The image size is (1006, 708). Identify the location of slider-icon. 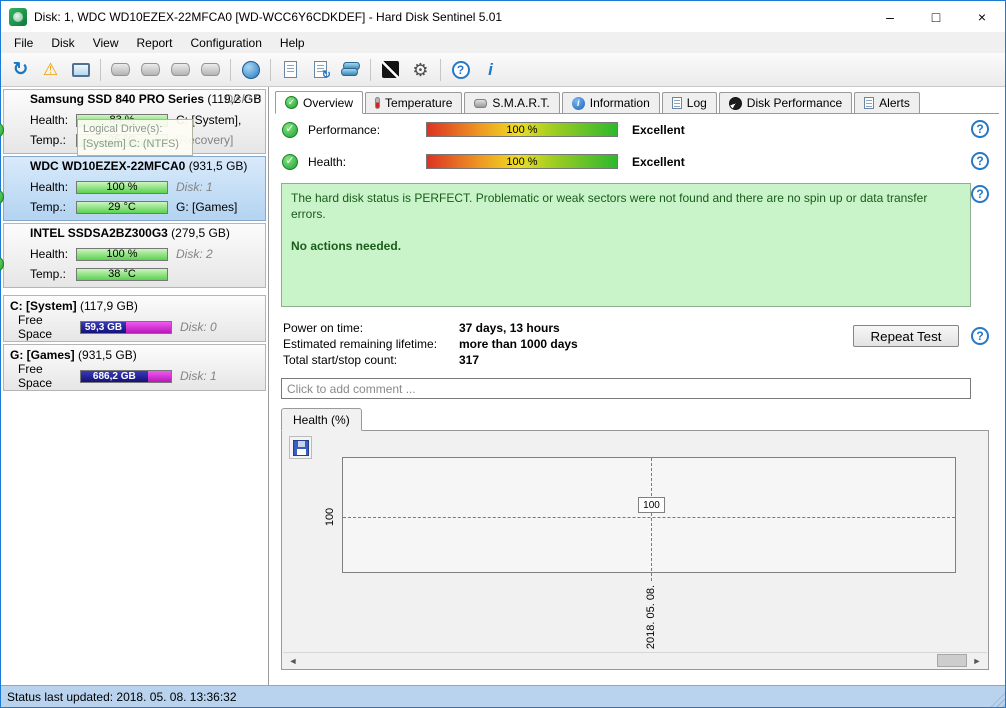
(390, 69).